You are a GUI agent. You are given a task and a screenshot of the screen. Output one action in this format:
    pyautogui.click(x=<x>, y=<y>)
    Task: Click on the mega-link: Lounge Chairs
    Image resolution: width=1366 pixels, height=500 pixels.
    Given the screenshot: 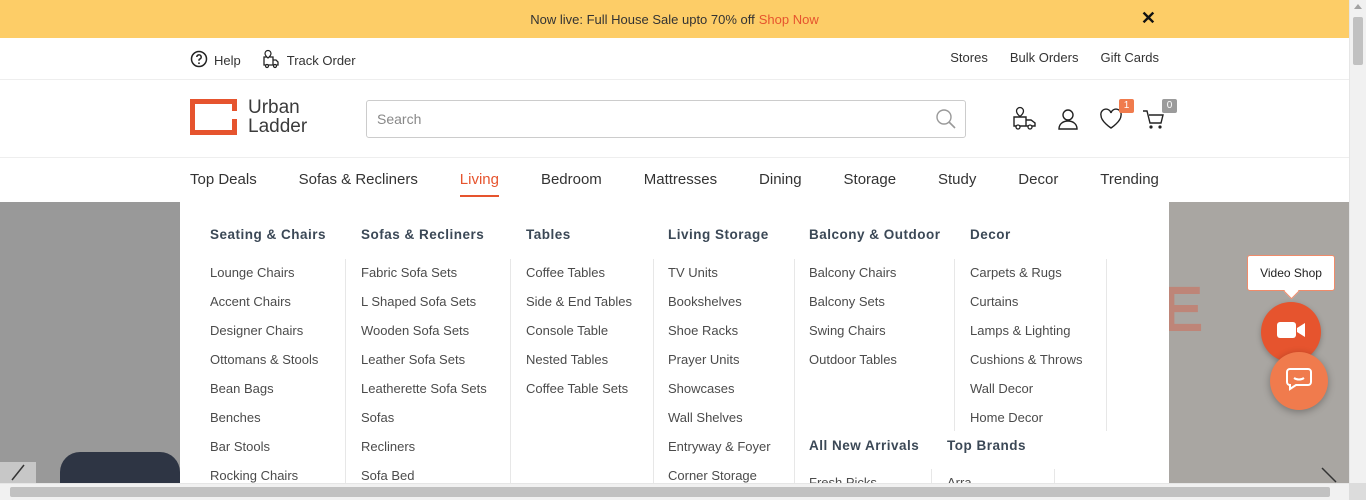 What is the action you would take?
    pyautogui.click(x=264, y=279)
    